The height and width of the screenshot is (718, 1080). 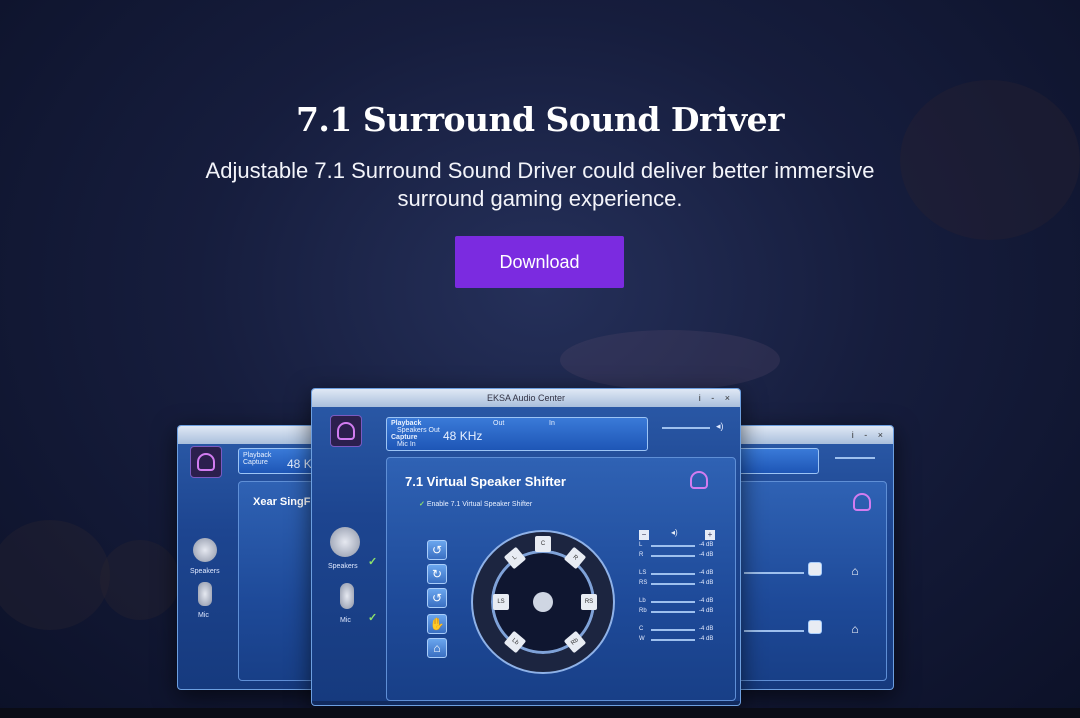 I want to click on level-channel-label: W, so click(x=642, y=639).